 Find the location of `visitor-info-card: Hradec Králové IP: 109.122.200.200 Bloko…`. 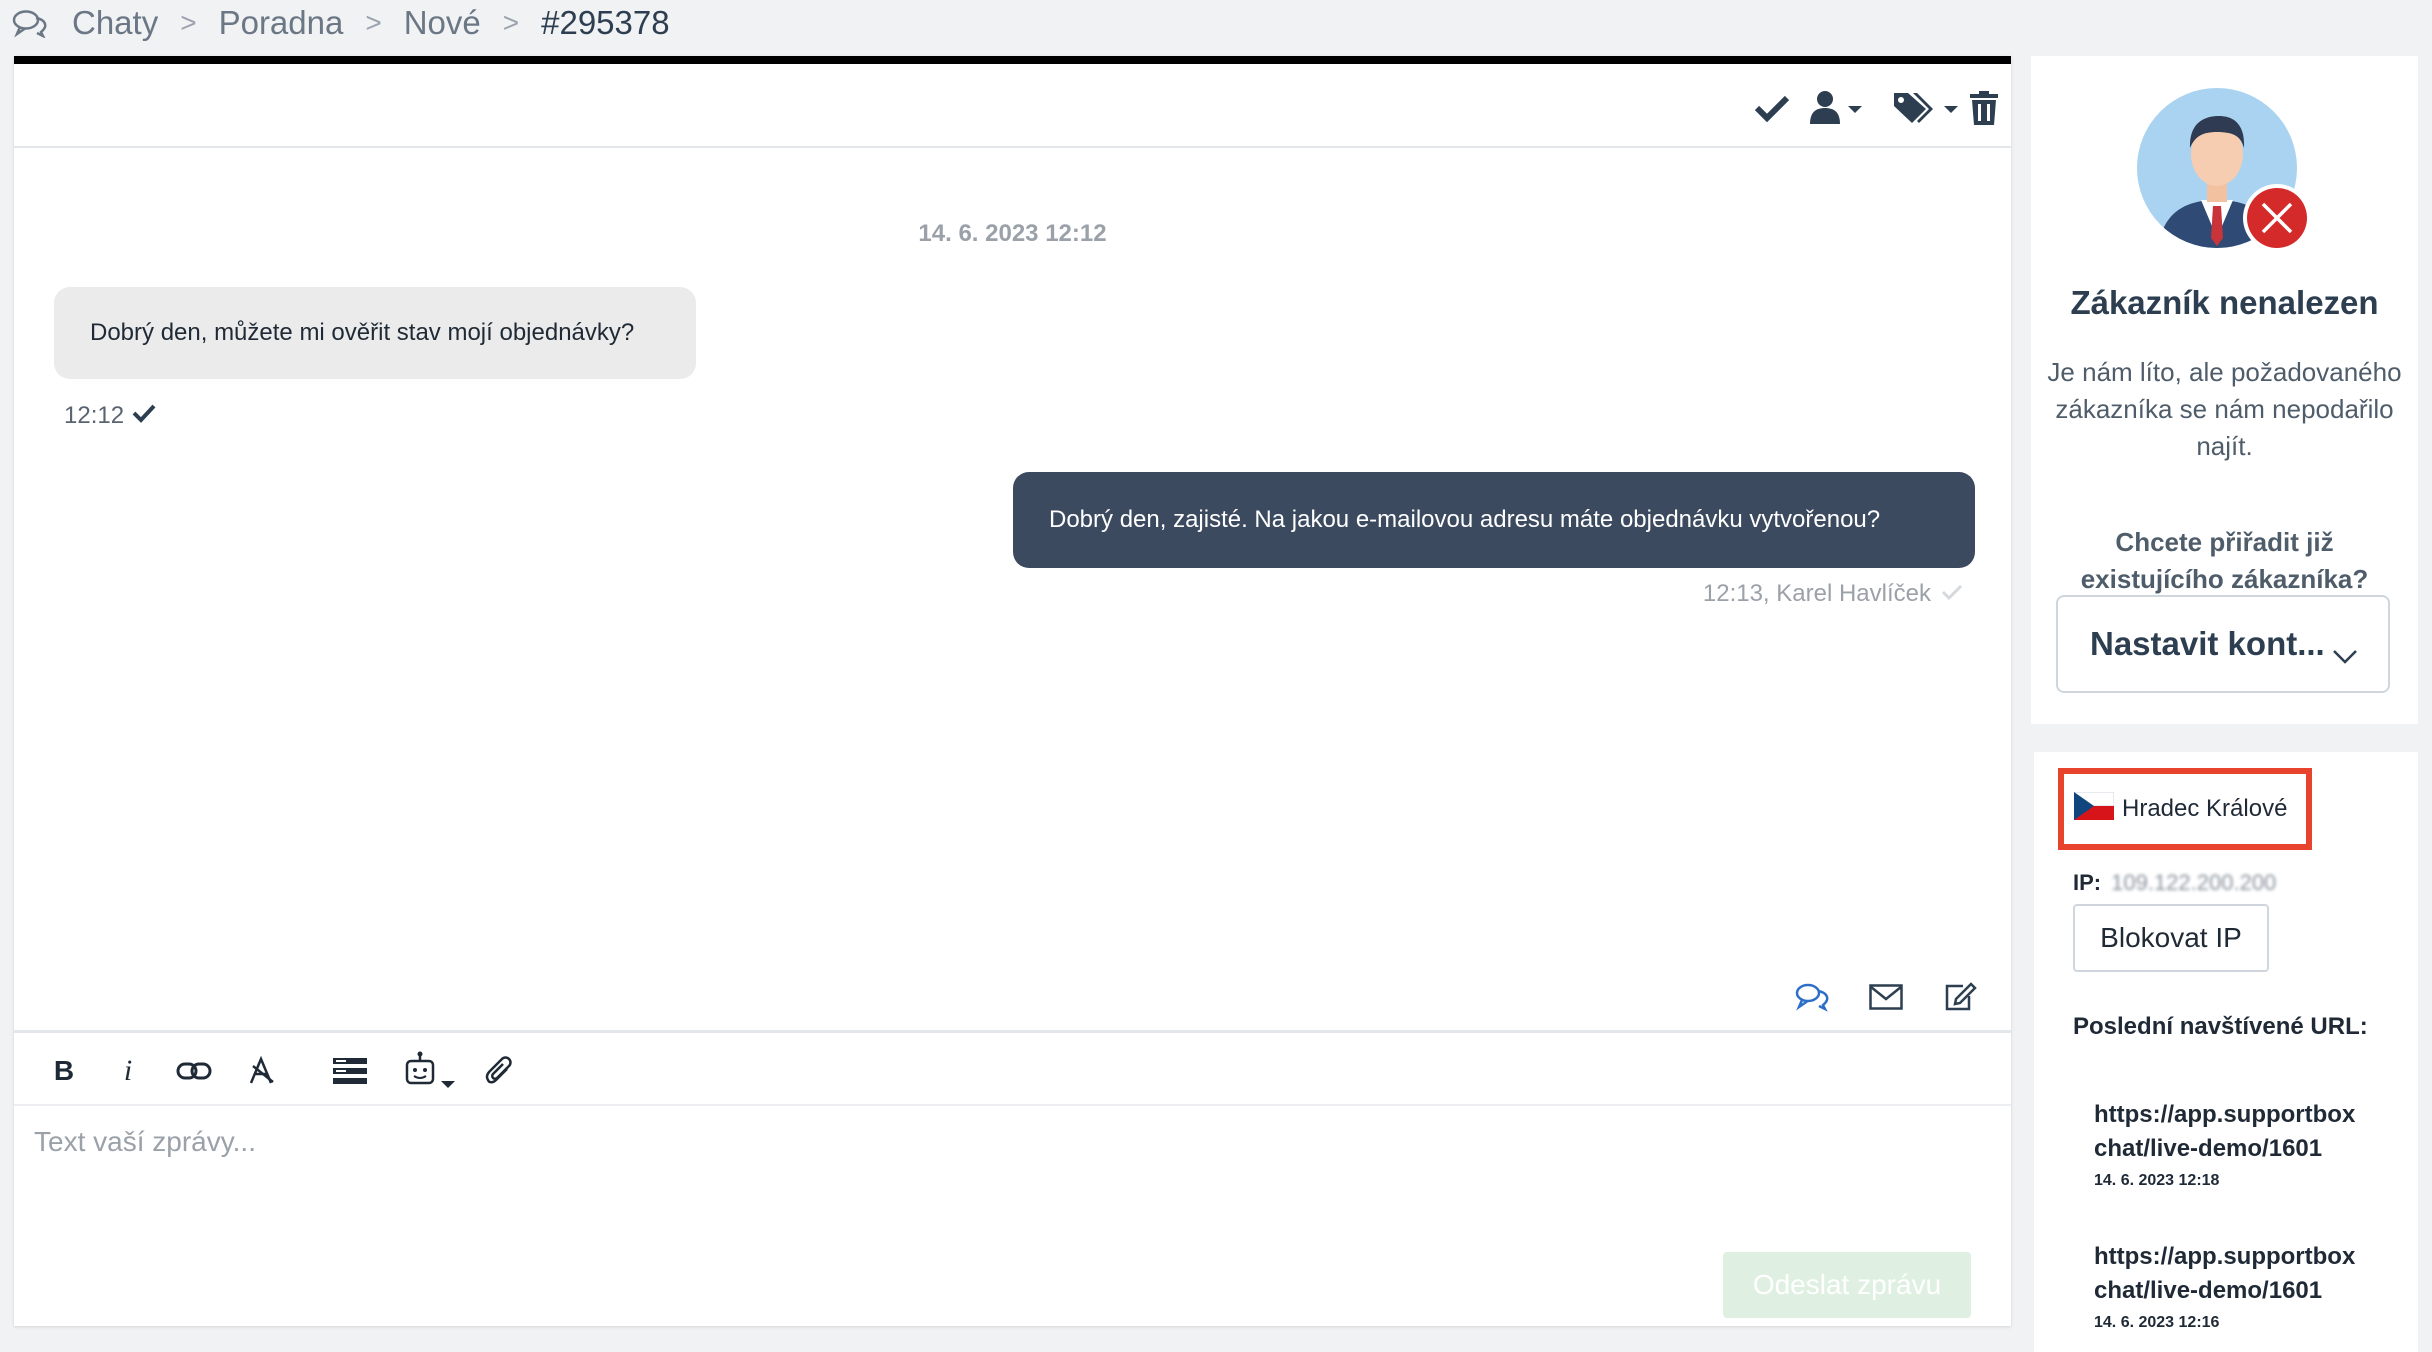

visitor-info-card: Hradec Králové IP: 109.122.200.200 Bloko… is located at coordinates (2226, 1052).